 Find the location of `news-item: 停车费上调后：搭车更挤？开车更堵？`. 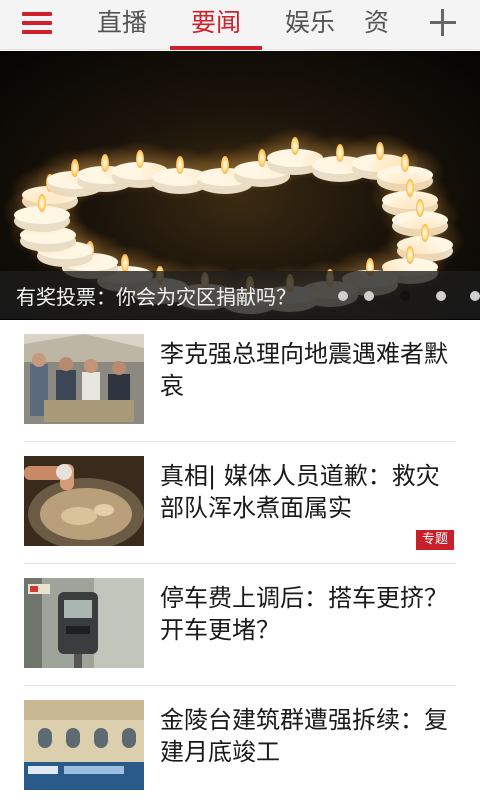

news-item: 停车费上调后：搭车更挤？开车更堵？ is located at coordinates (240, 625).